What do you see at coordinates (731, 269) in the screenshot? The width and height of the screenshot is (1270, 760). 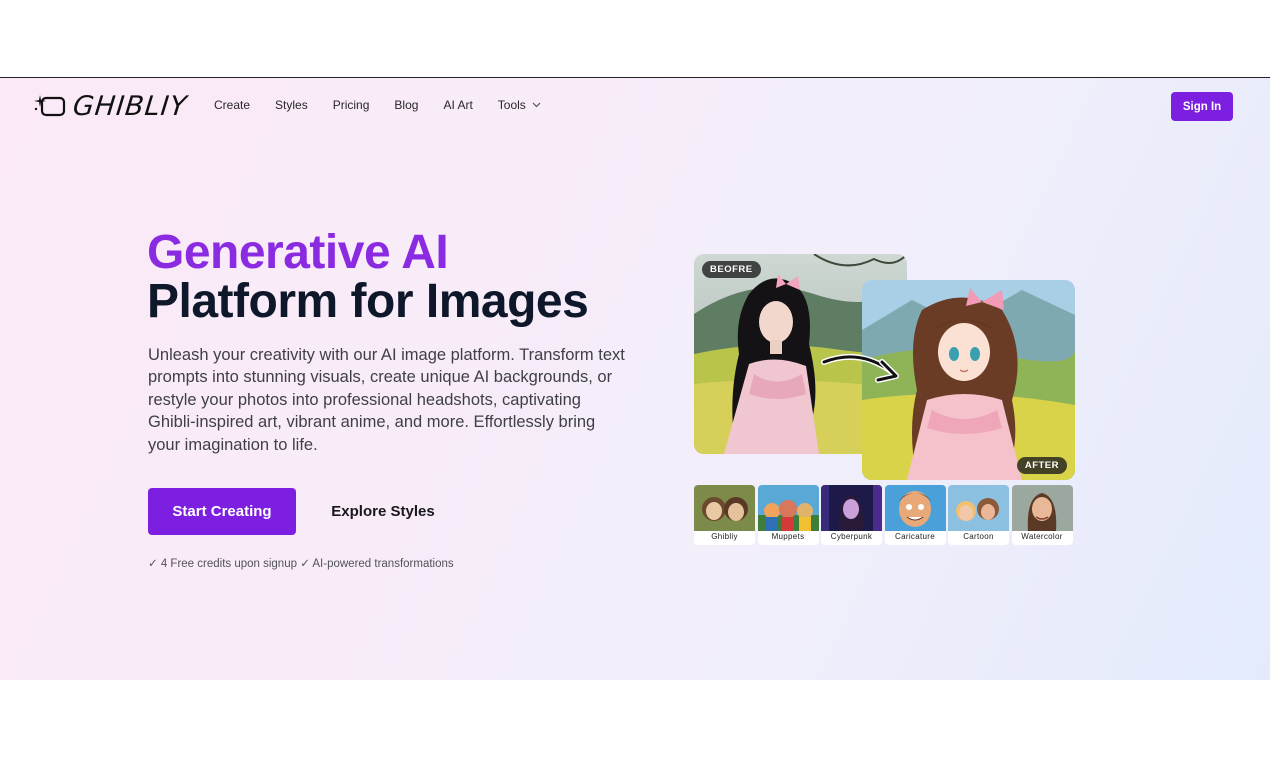 I see `before-badge: BEOFRE` at bounding box center [731, 269].